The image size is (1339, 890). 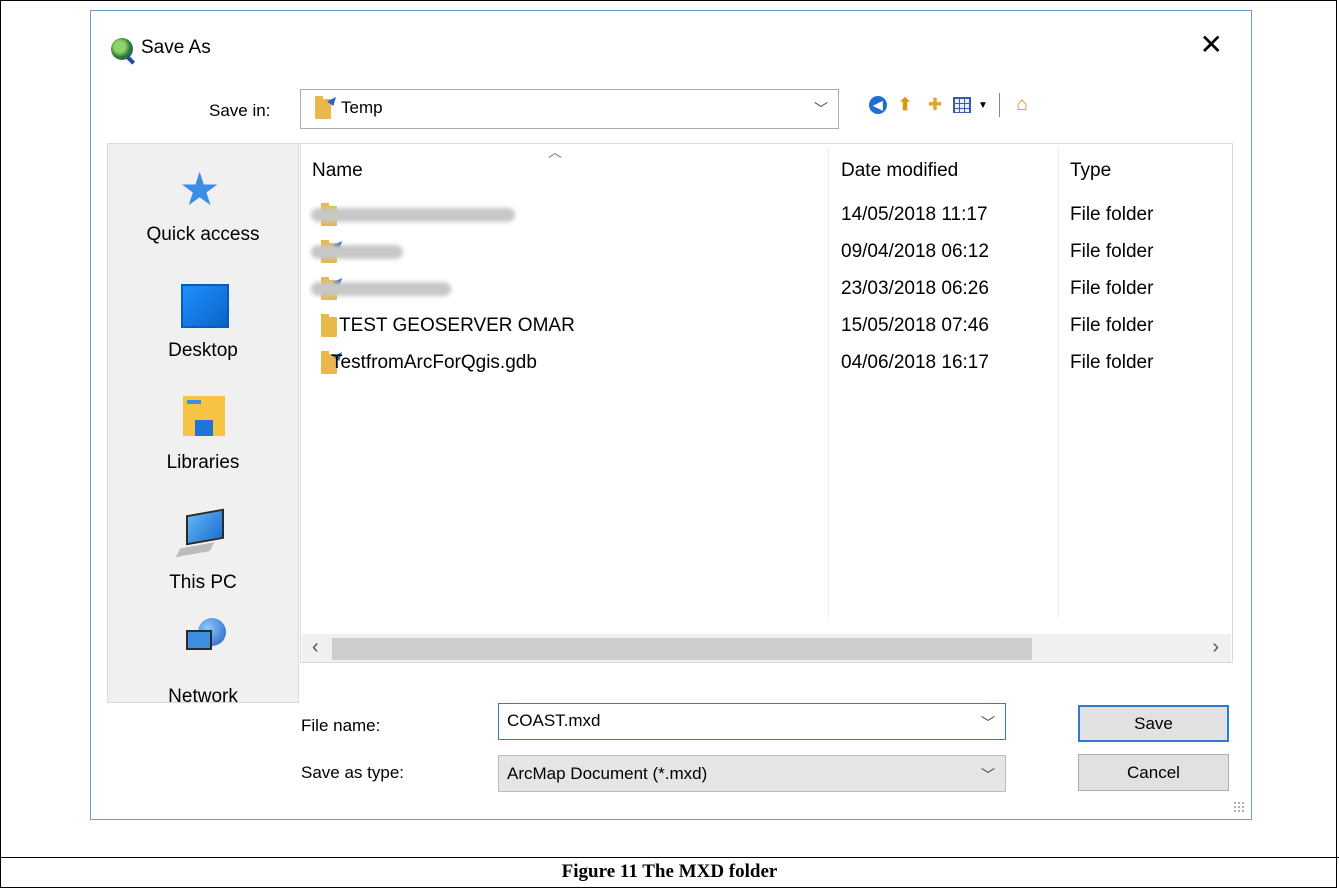 What do you see at coordinates (204, 416) in the screenshot?
I see `libraries-icon` at bounding box center [204, 416].